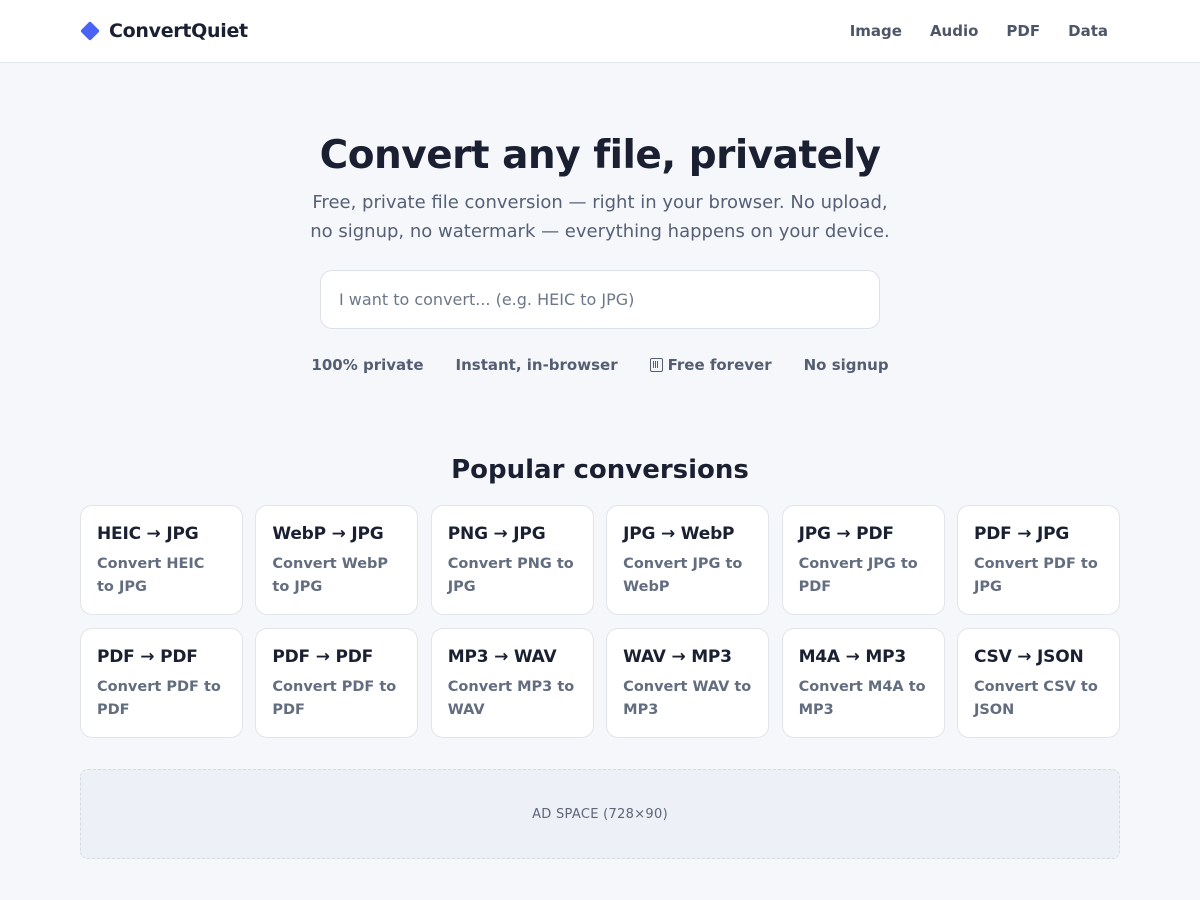 This screenshot has height=900, width=1200. I want to click on feature-label: Free forever, so click(719, 365).